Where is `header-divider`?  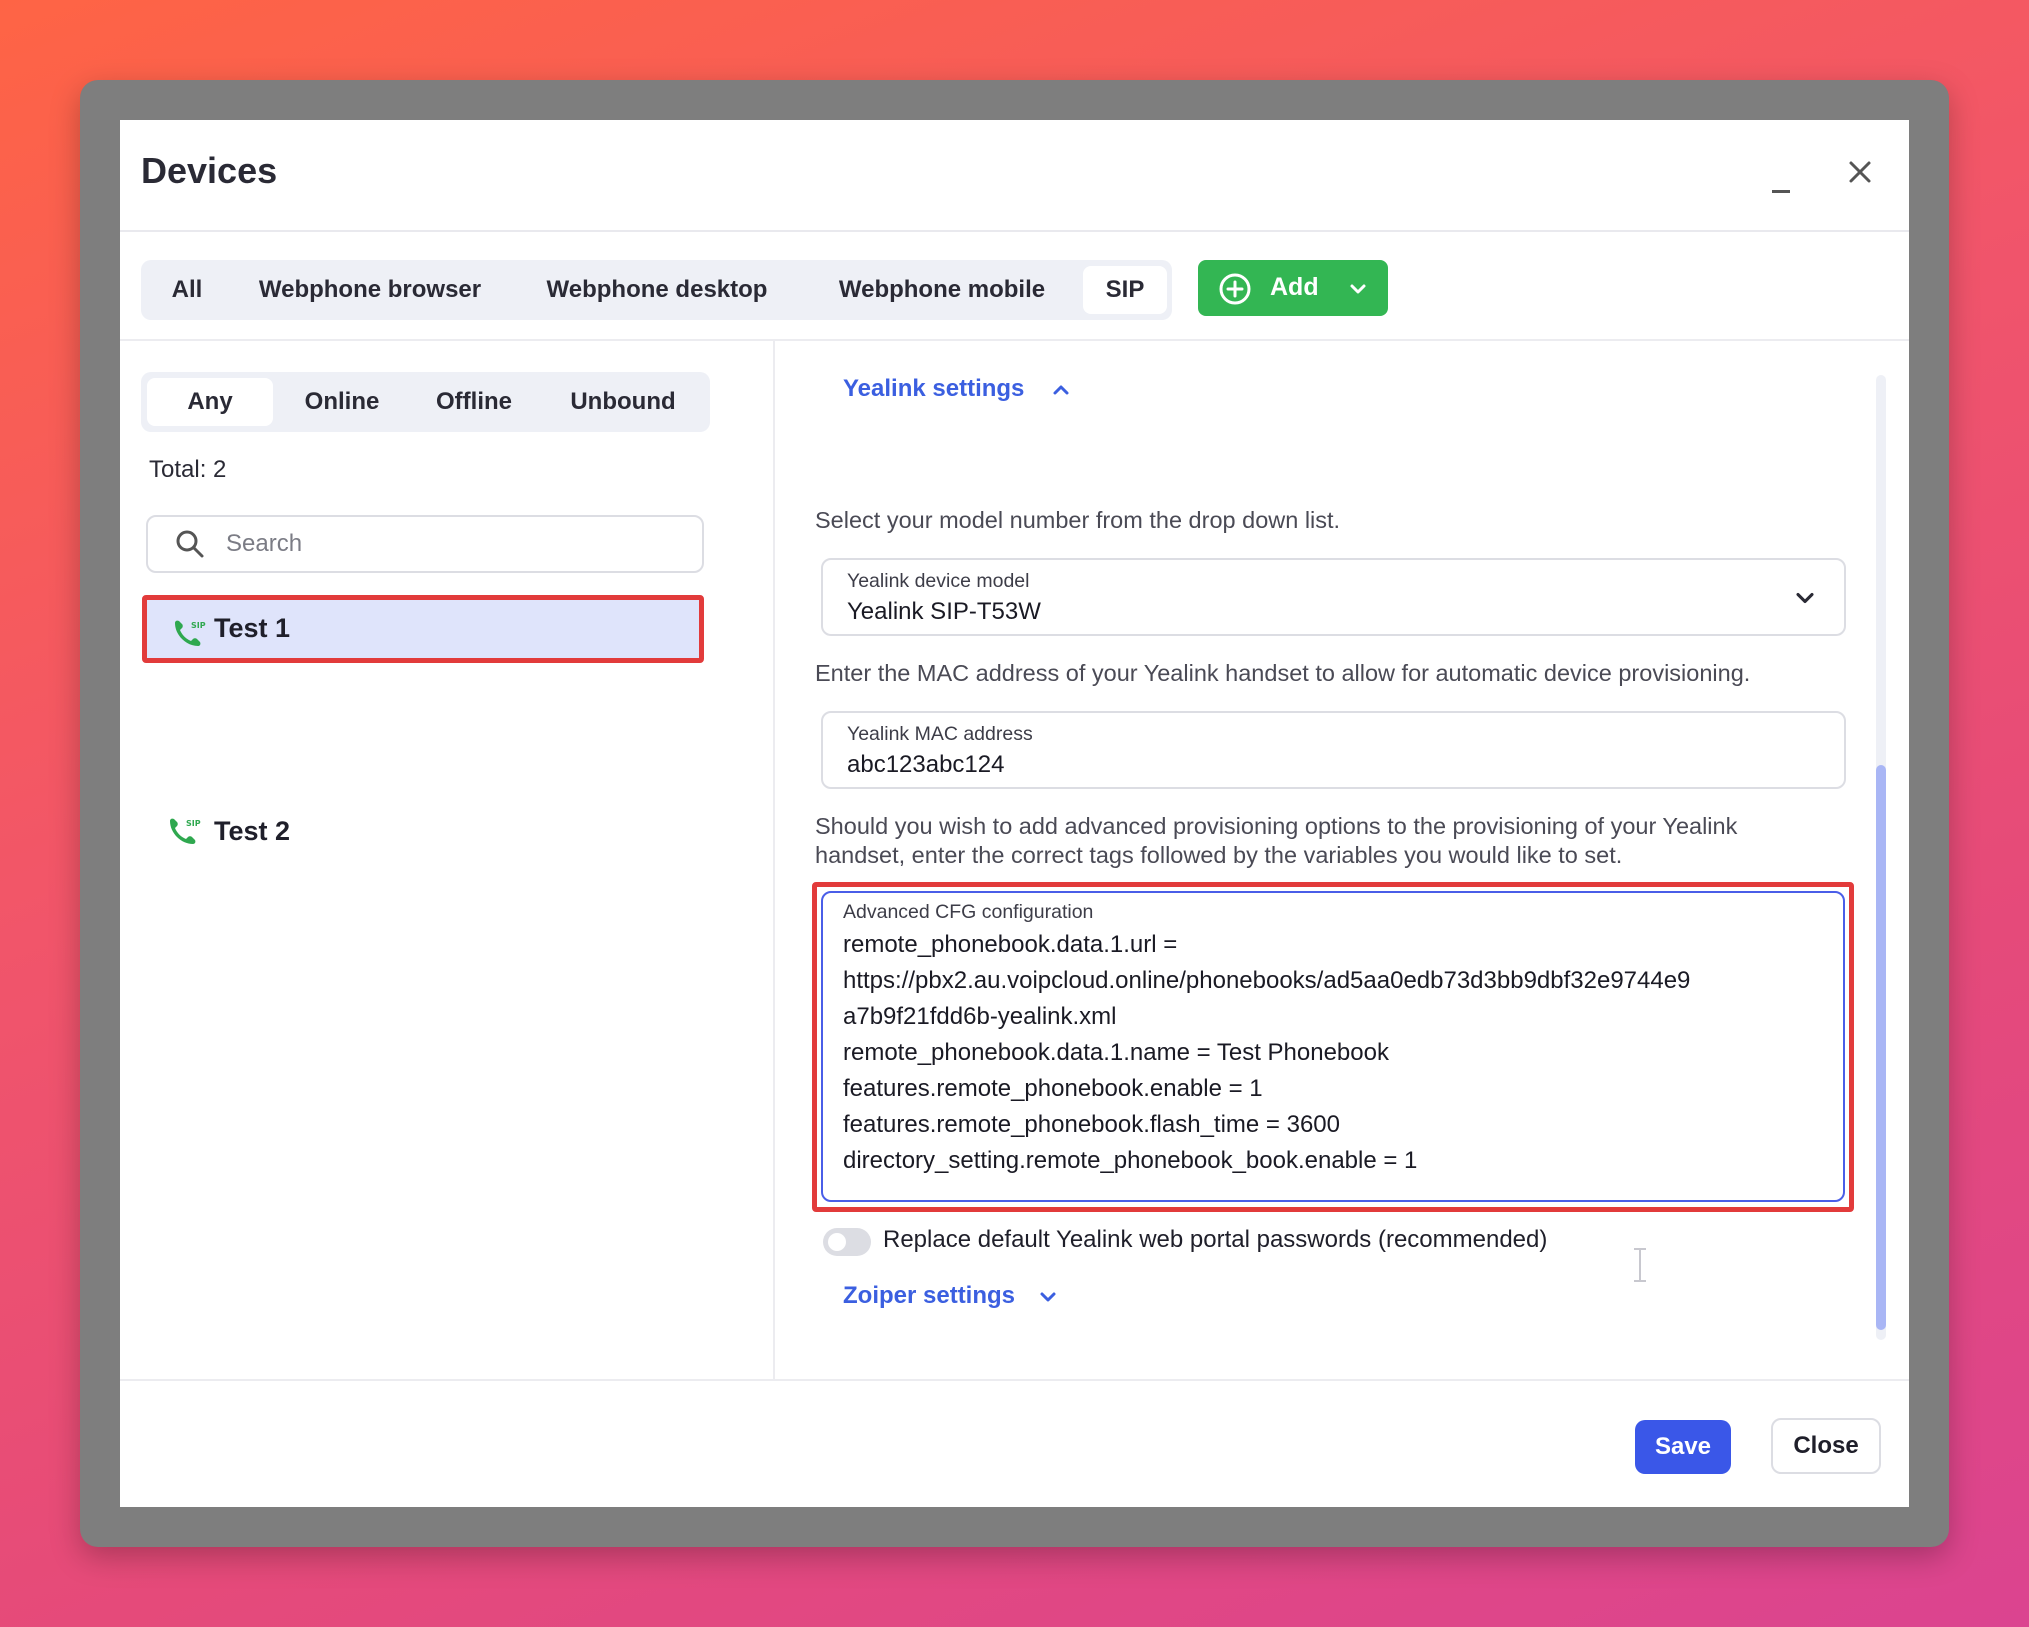 header-divider is located at coordinates (1014, 340).